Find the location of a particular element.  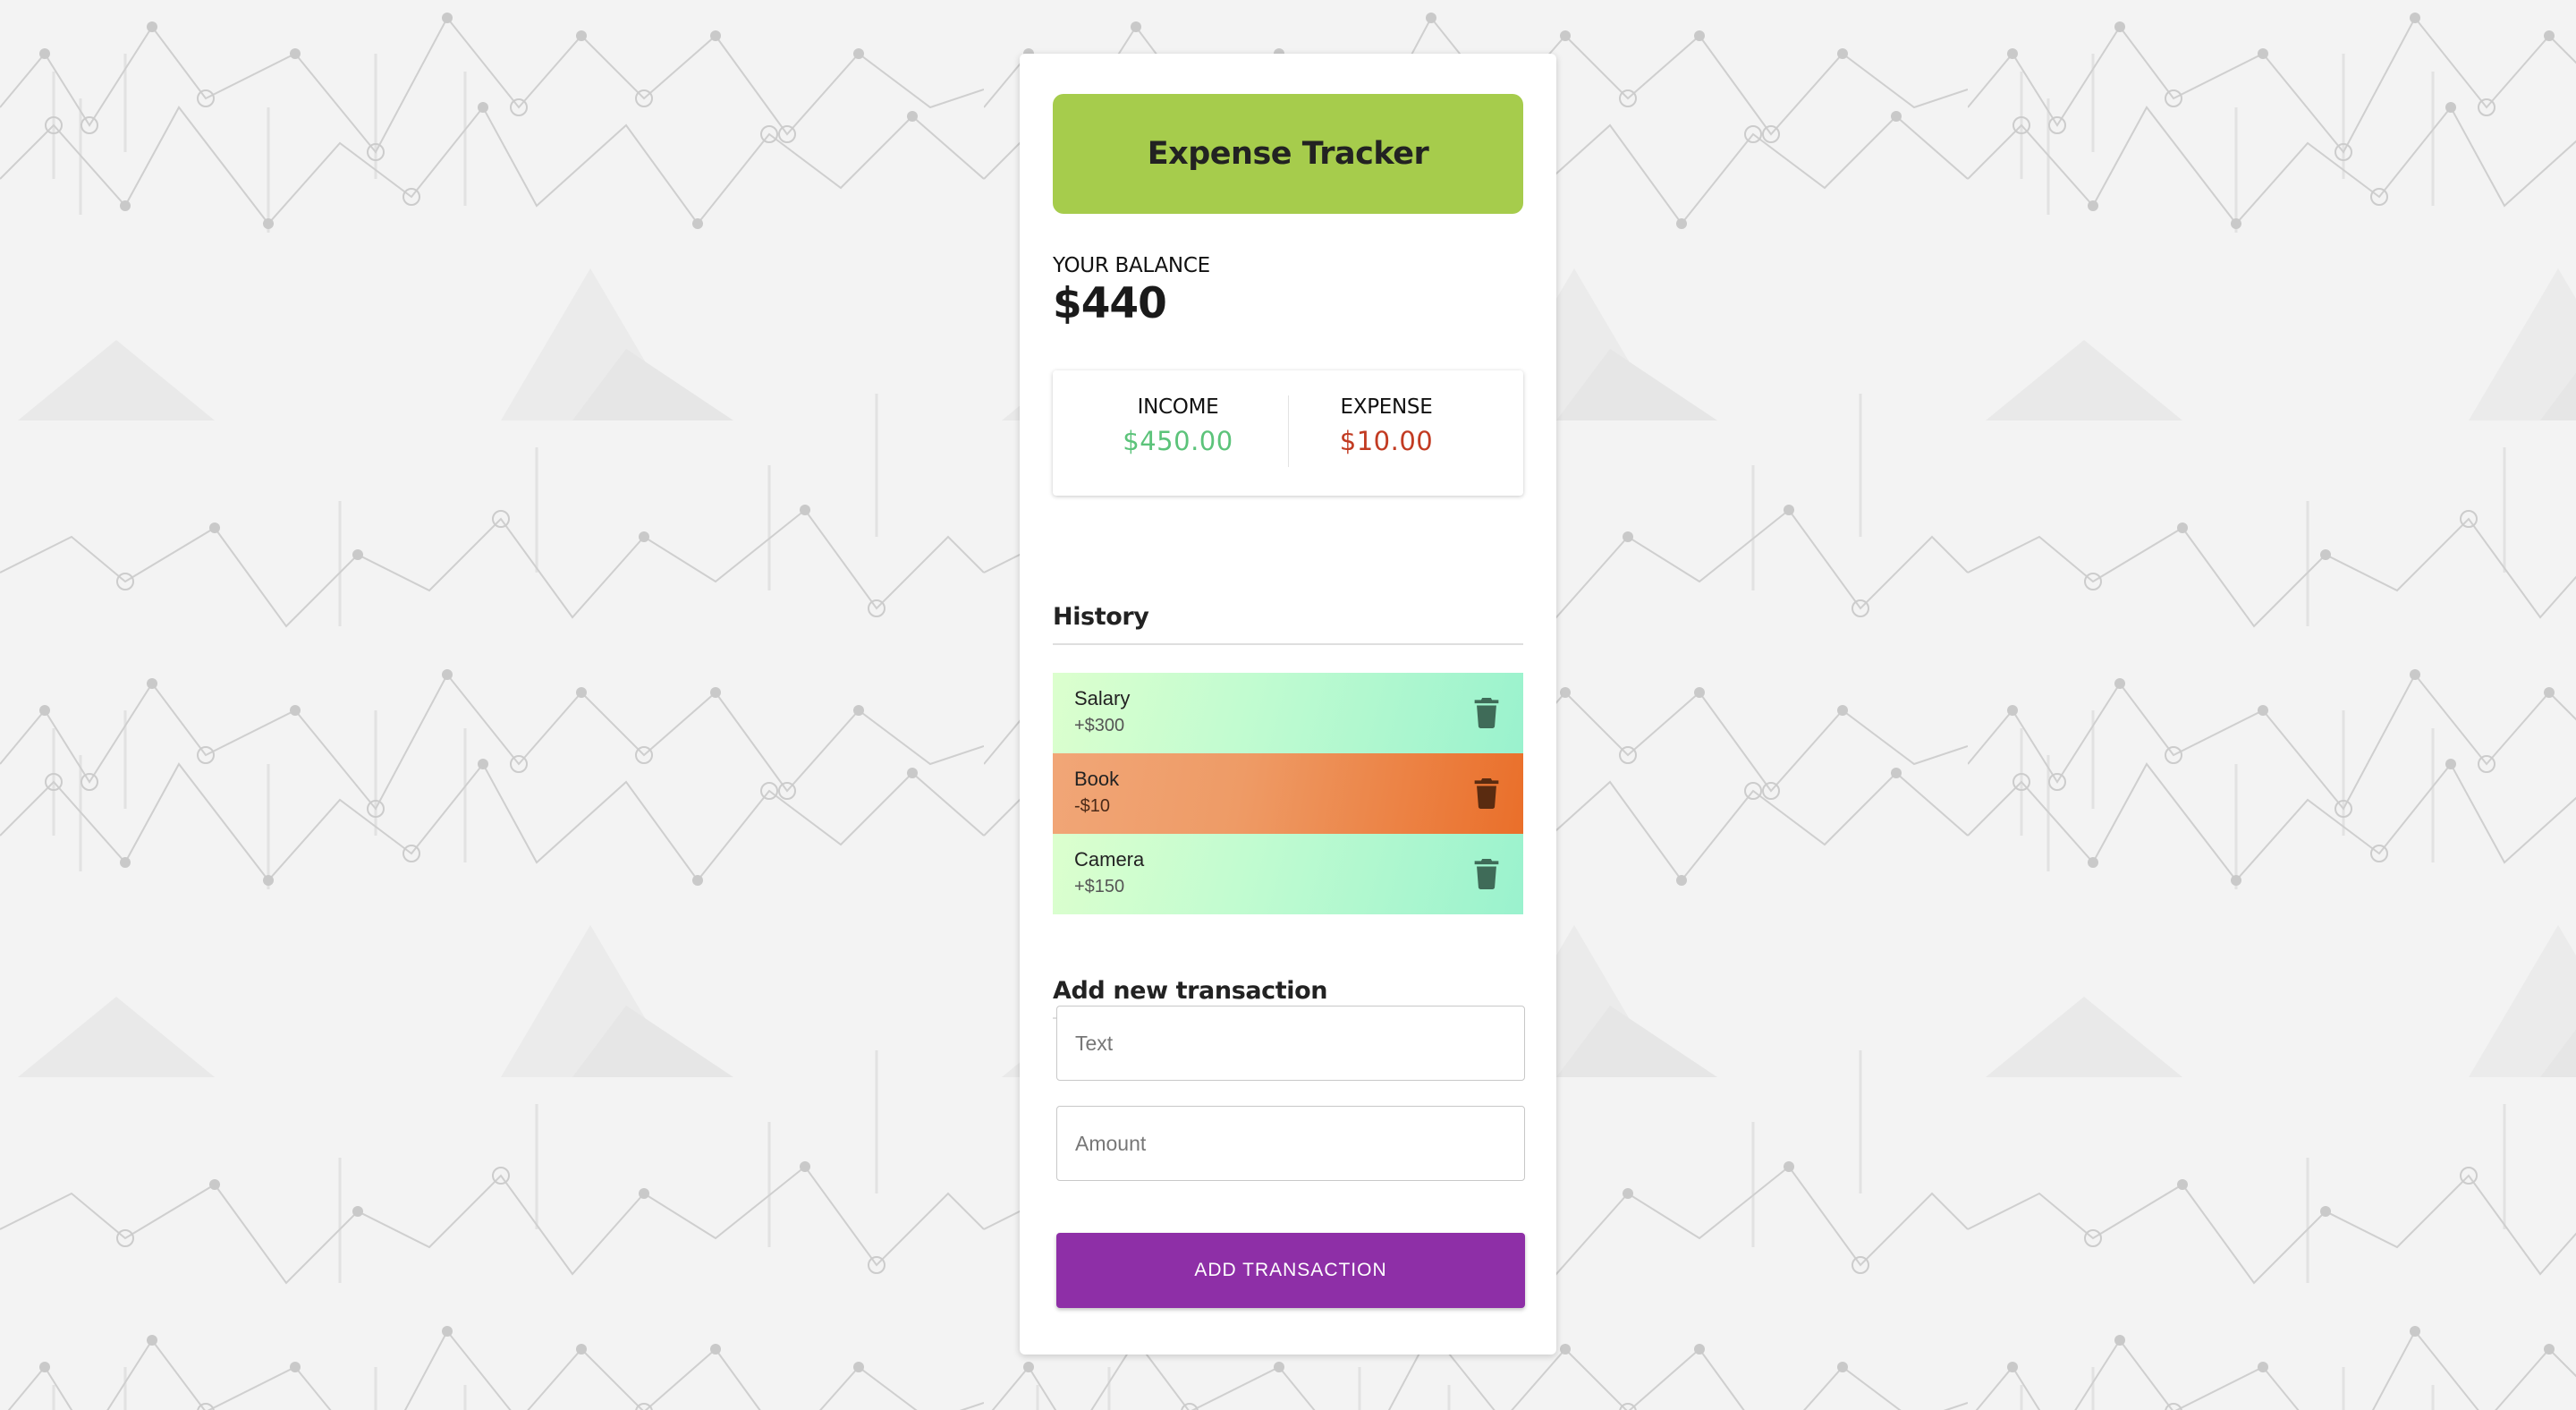

history-list: Salary +$300 Book -$10 Camera +$150 is located at coordinates (1288, 794).